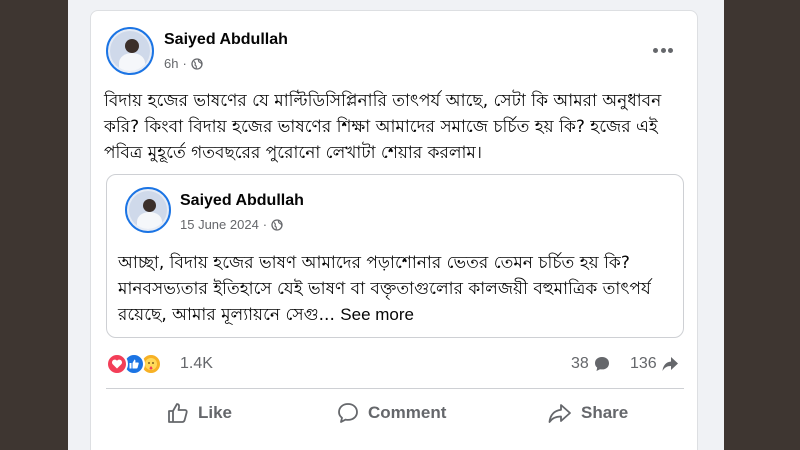 This screenshot has width=800, height=450. I want to click on share-count: 136, so click(654, 364).